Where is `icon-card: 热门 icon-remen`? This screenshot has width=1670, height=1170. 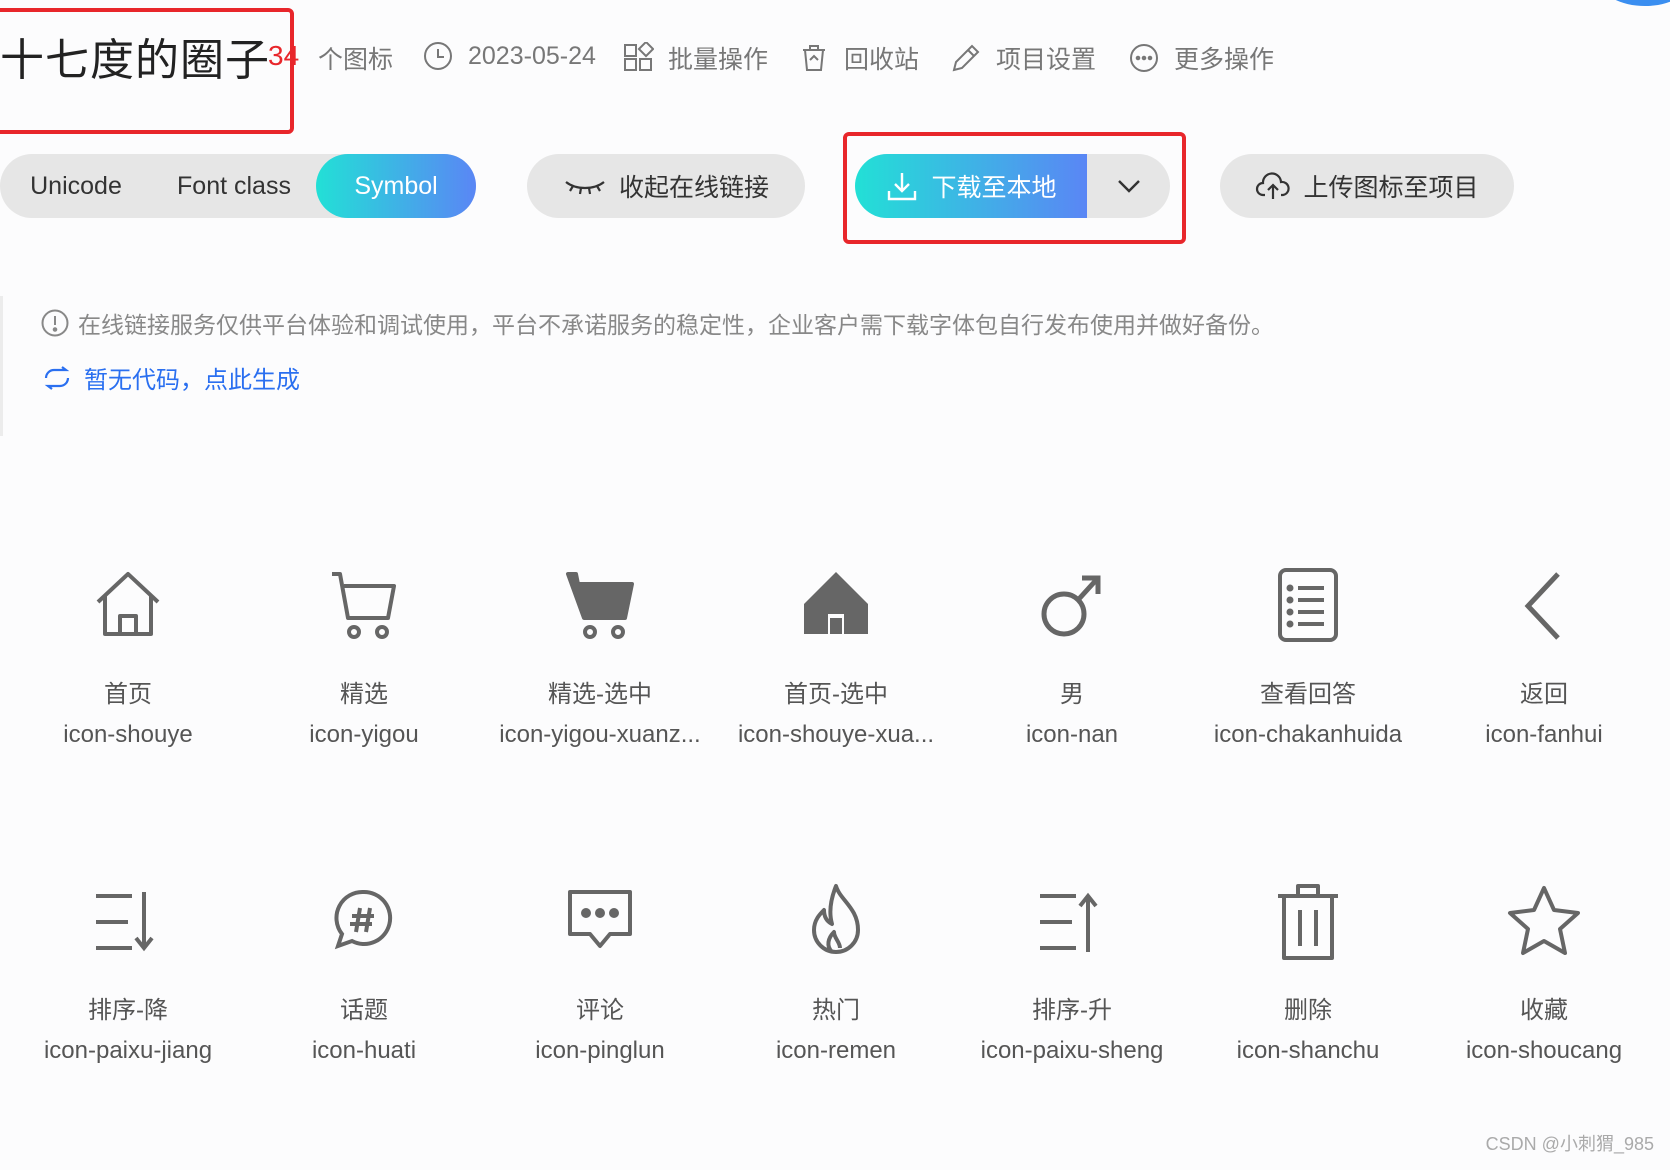 icon-card: 热门 icon-remen is located at coordinates (836, 1005).